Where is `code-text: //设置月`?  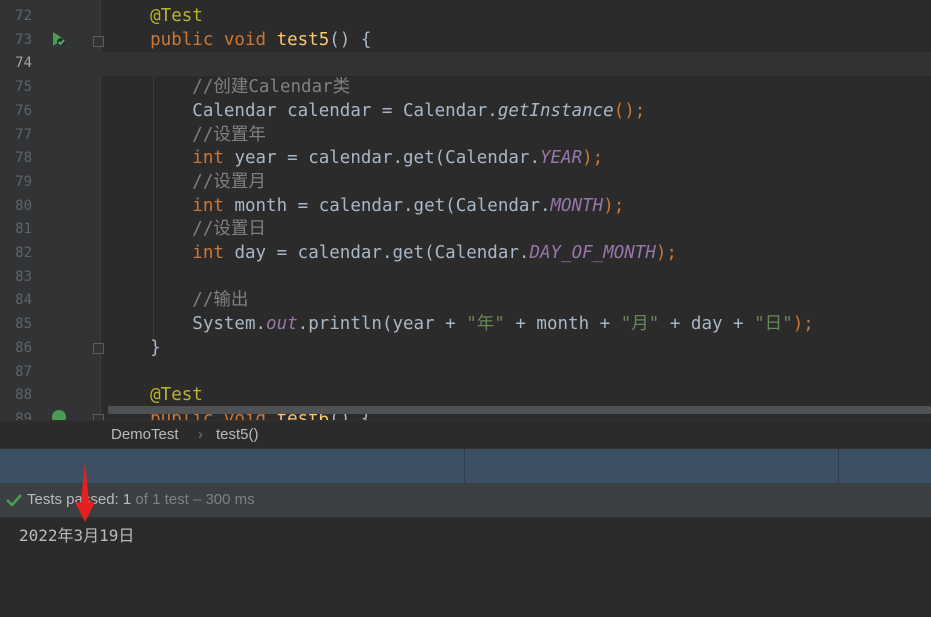
code-text: //设置月 is located at coordinates (187, 183).